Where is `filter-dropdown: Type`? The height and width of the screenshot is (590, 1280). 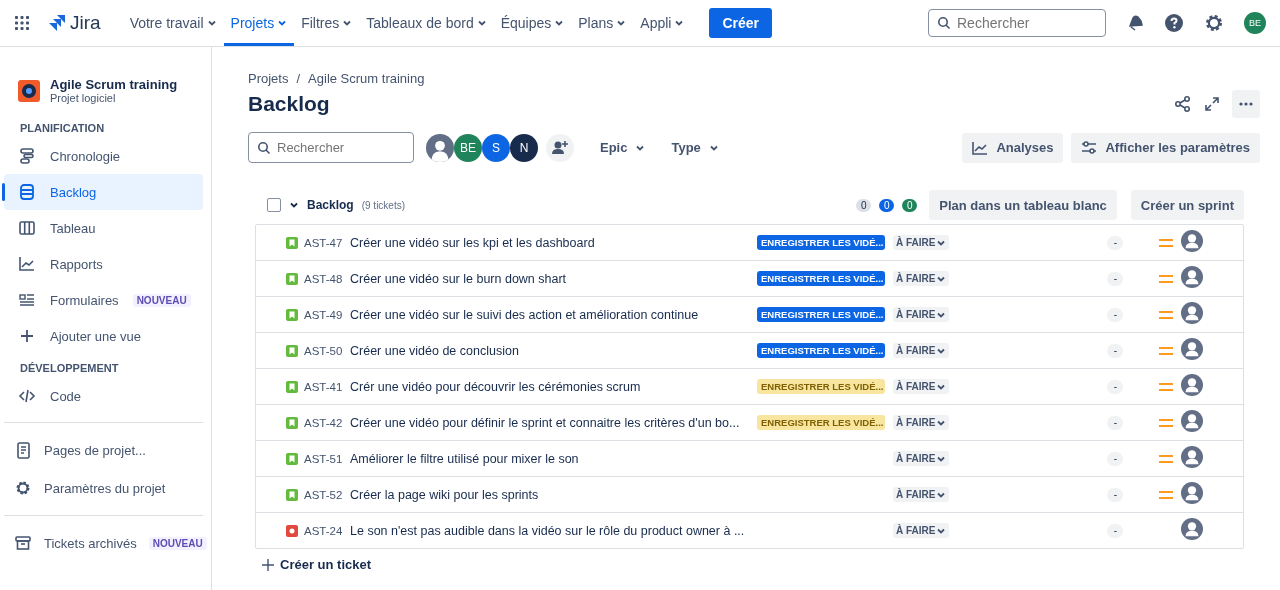 filter-dropdown: Type is located at coordinates (695, 147).